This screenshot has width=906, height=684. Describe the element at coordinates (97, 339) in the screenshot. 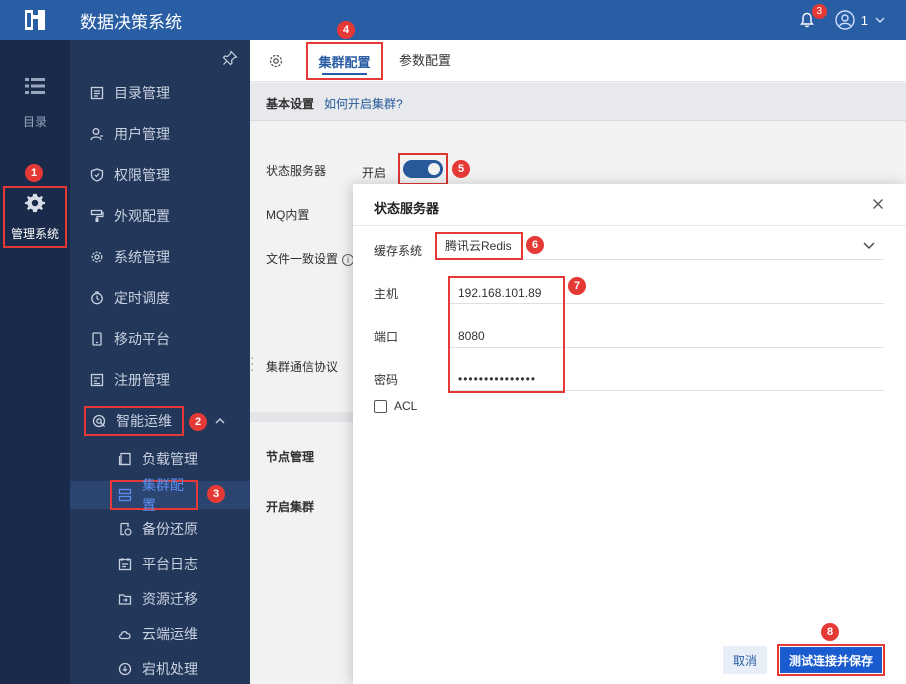

I see `mobile-icon` at that location.